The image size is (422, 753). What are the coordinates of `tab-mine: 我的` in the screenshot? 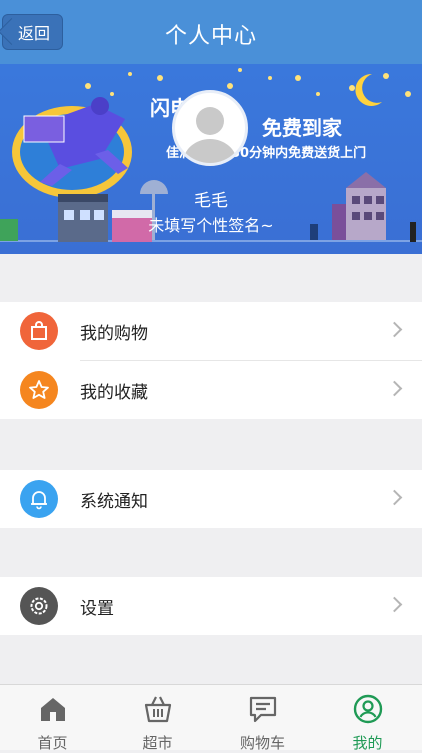 It's located at (367, 718).